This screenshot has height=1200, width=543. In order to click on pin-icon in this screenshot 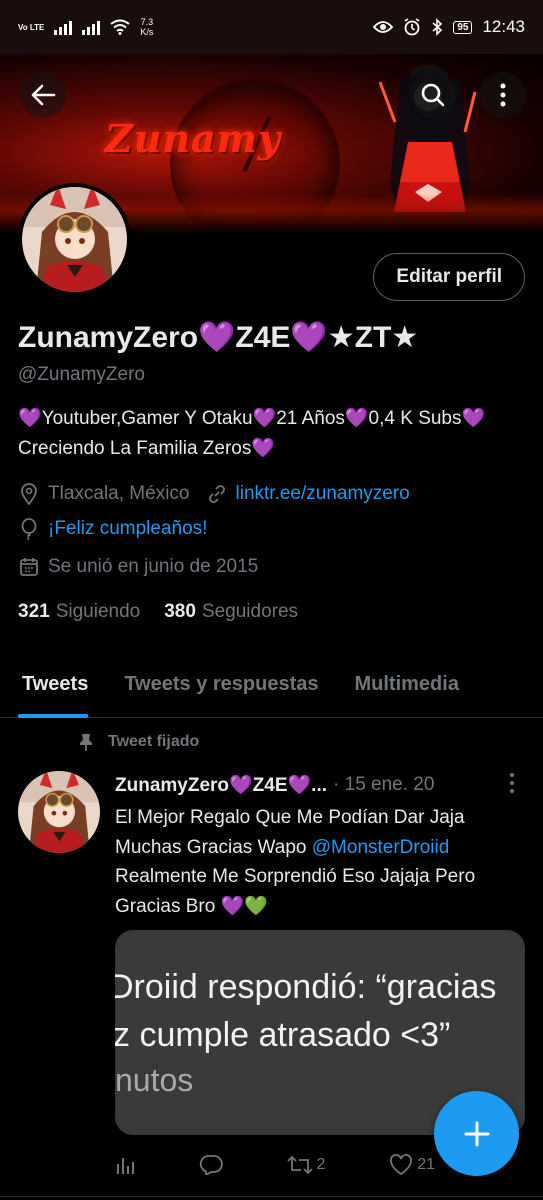, I will do `click(86, 742)`.